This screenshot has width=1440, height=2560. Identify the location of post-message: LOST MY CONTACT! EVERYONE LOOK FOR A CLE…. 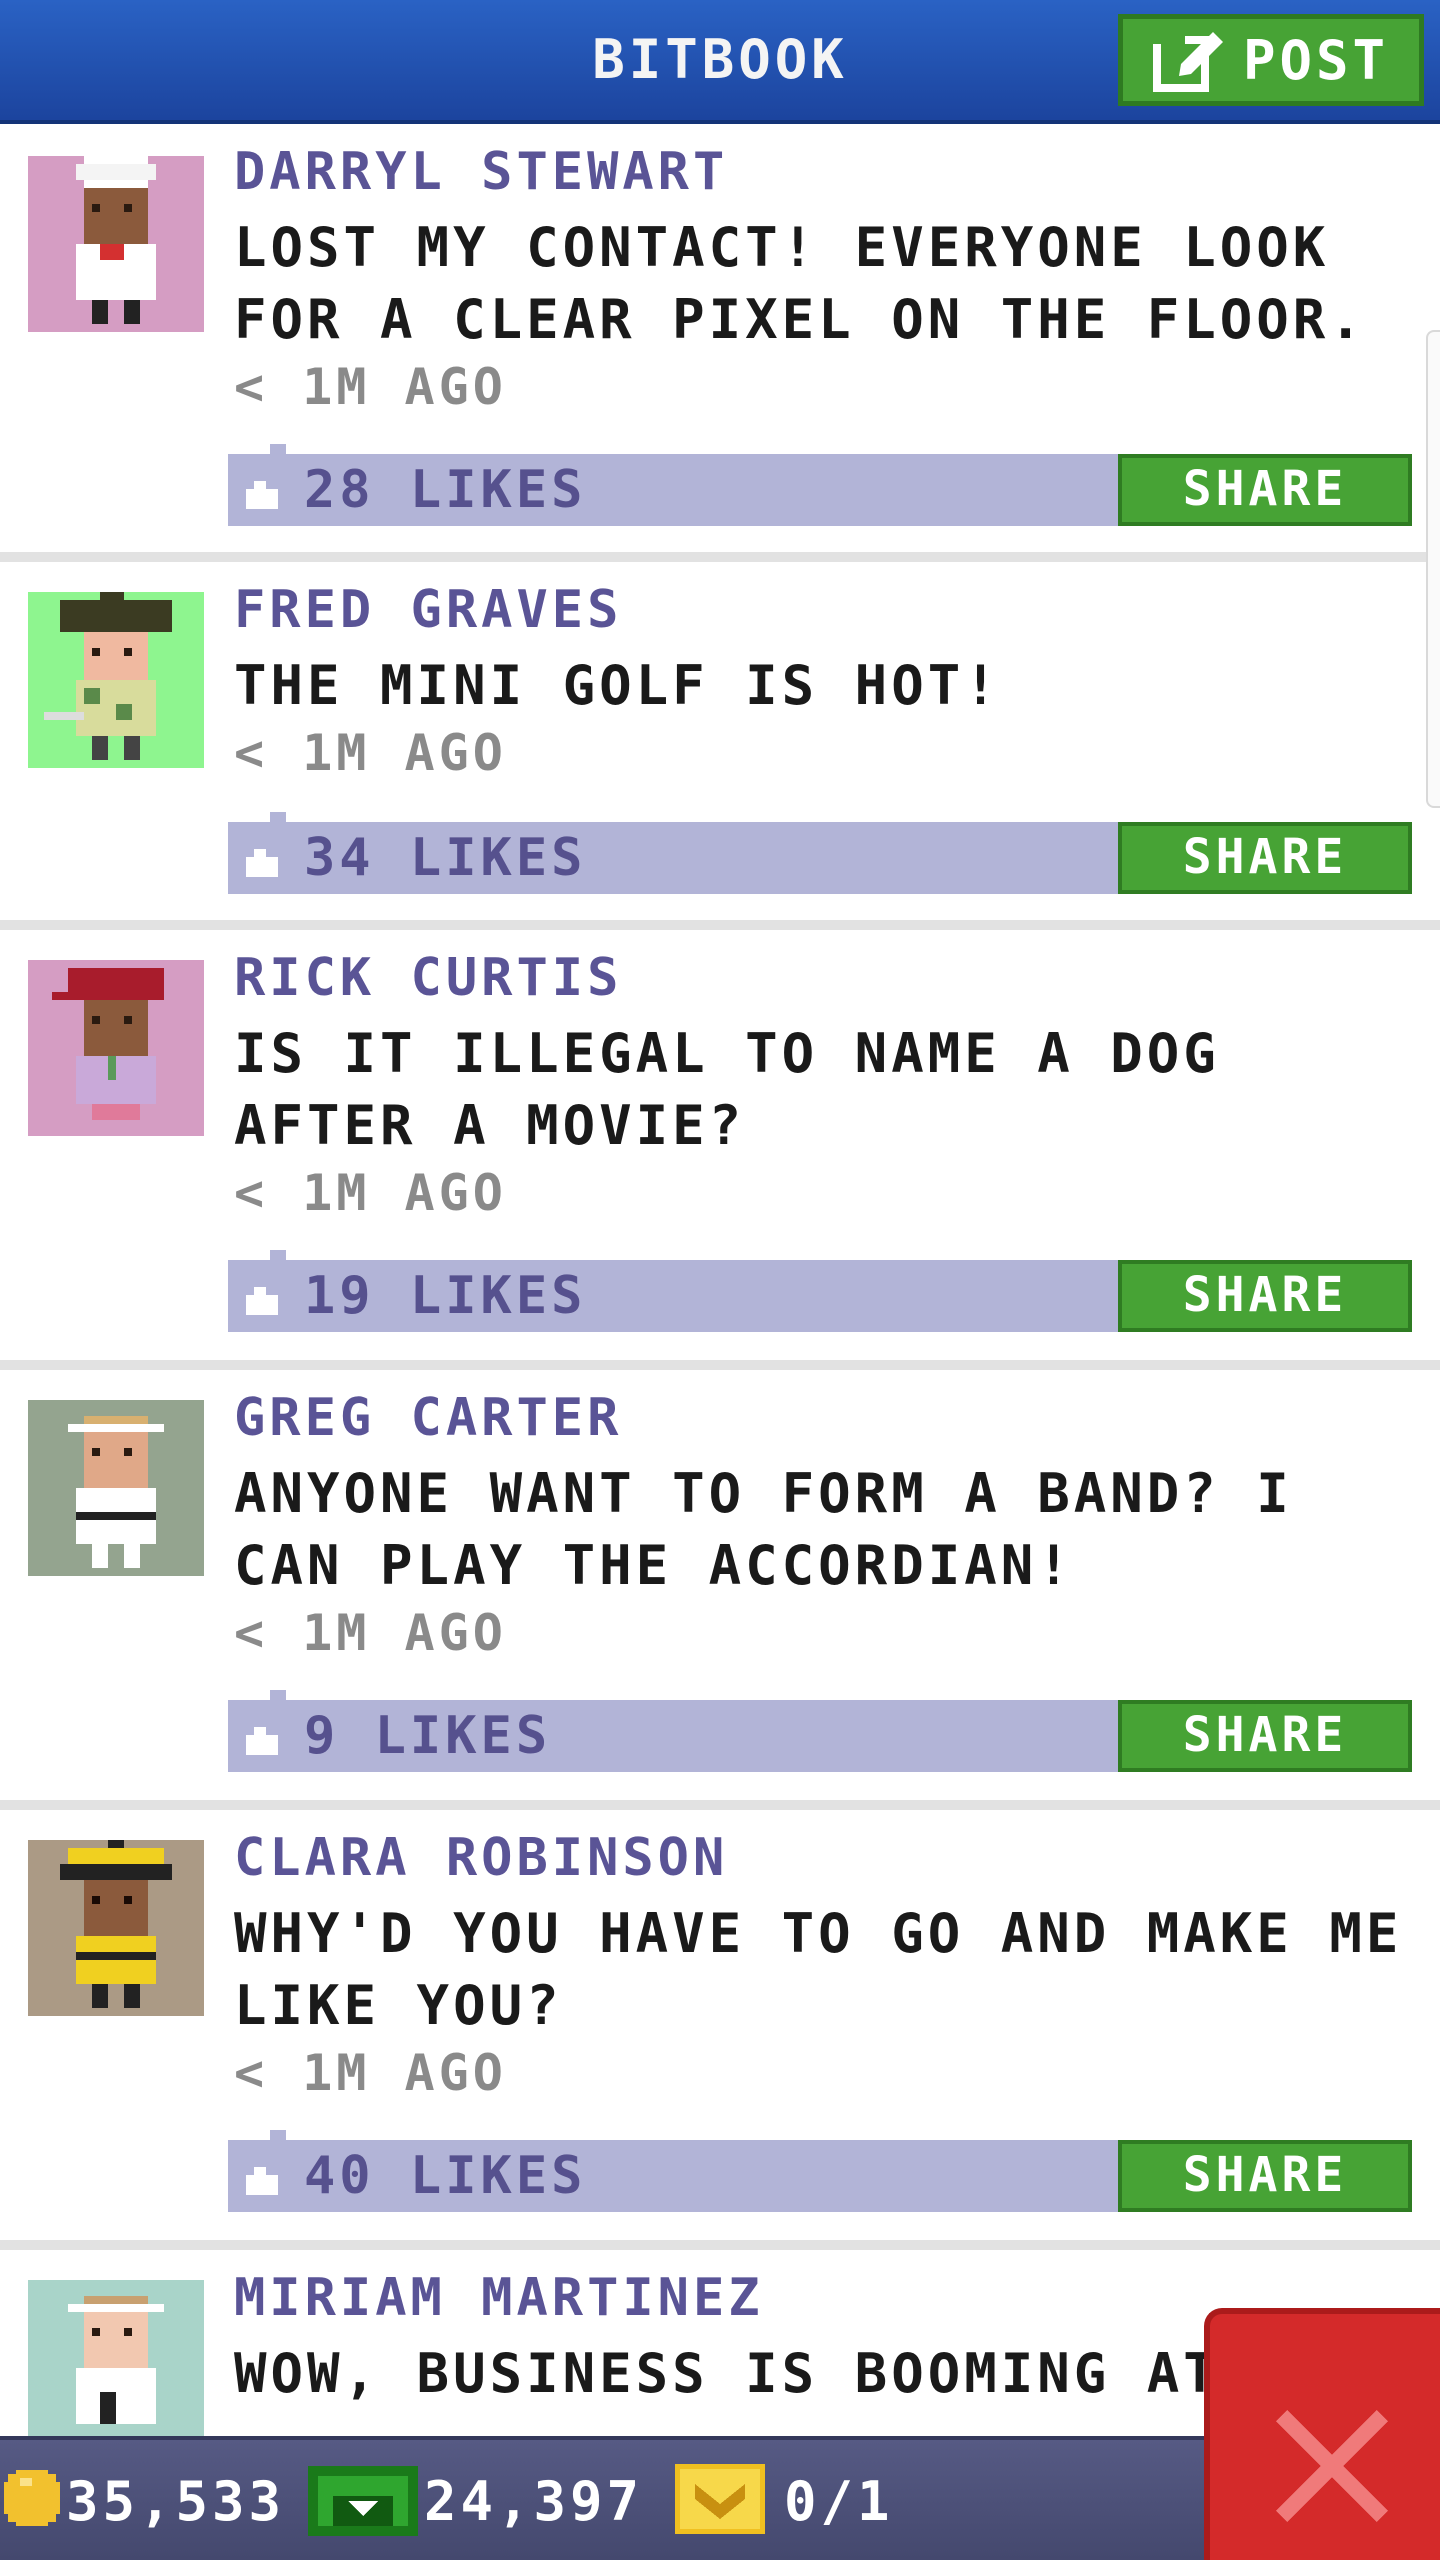
(800, 283).